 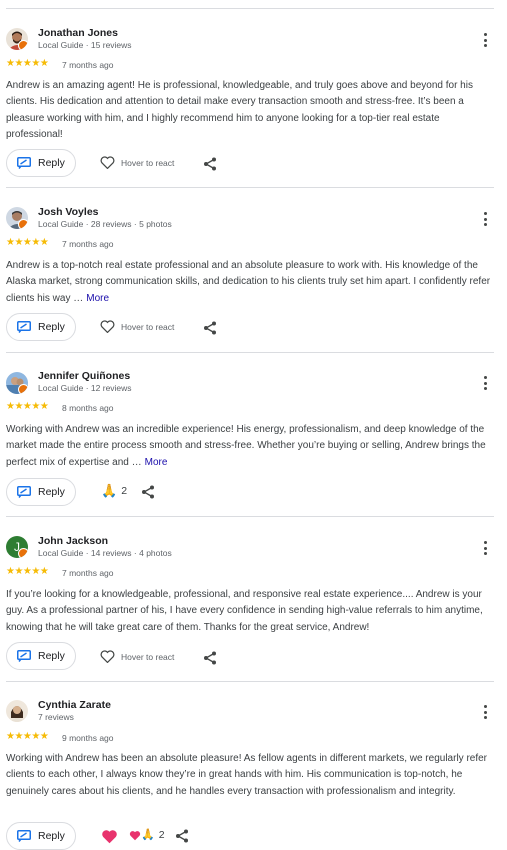 I want to click on avatar: J, so click(x=17, y=547).